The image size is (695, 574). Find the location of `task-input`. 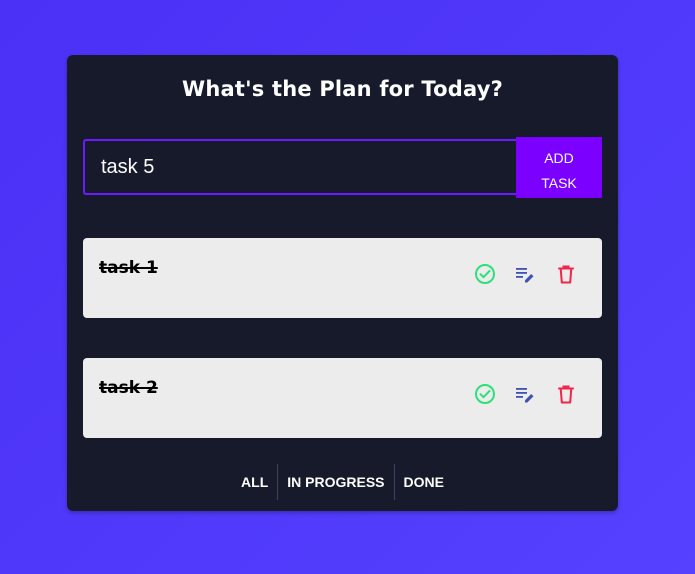

task-input is located at coordinates (299, 167).